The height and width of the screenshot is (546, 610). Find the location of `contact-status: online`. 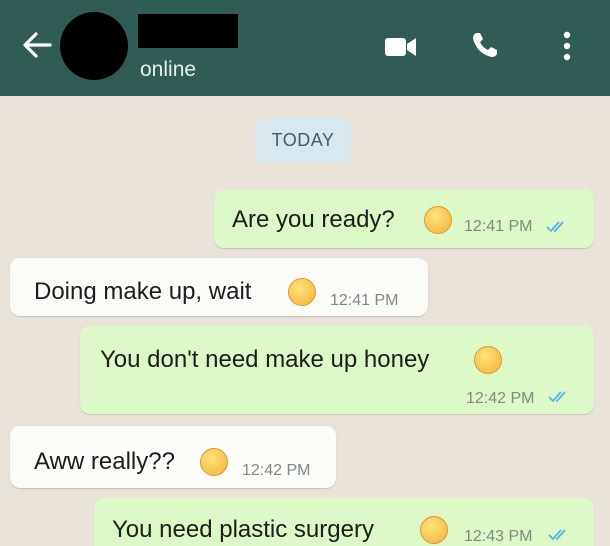

contact-status: online is located at coordinates (168, 69).